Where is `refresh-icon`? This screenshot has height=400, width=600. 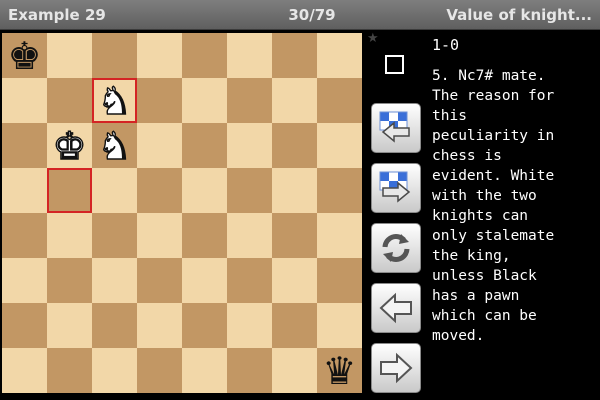
refresh-icon is located at coordinates (396, 248).